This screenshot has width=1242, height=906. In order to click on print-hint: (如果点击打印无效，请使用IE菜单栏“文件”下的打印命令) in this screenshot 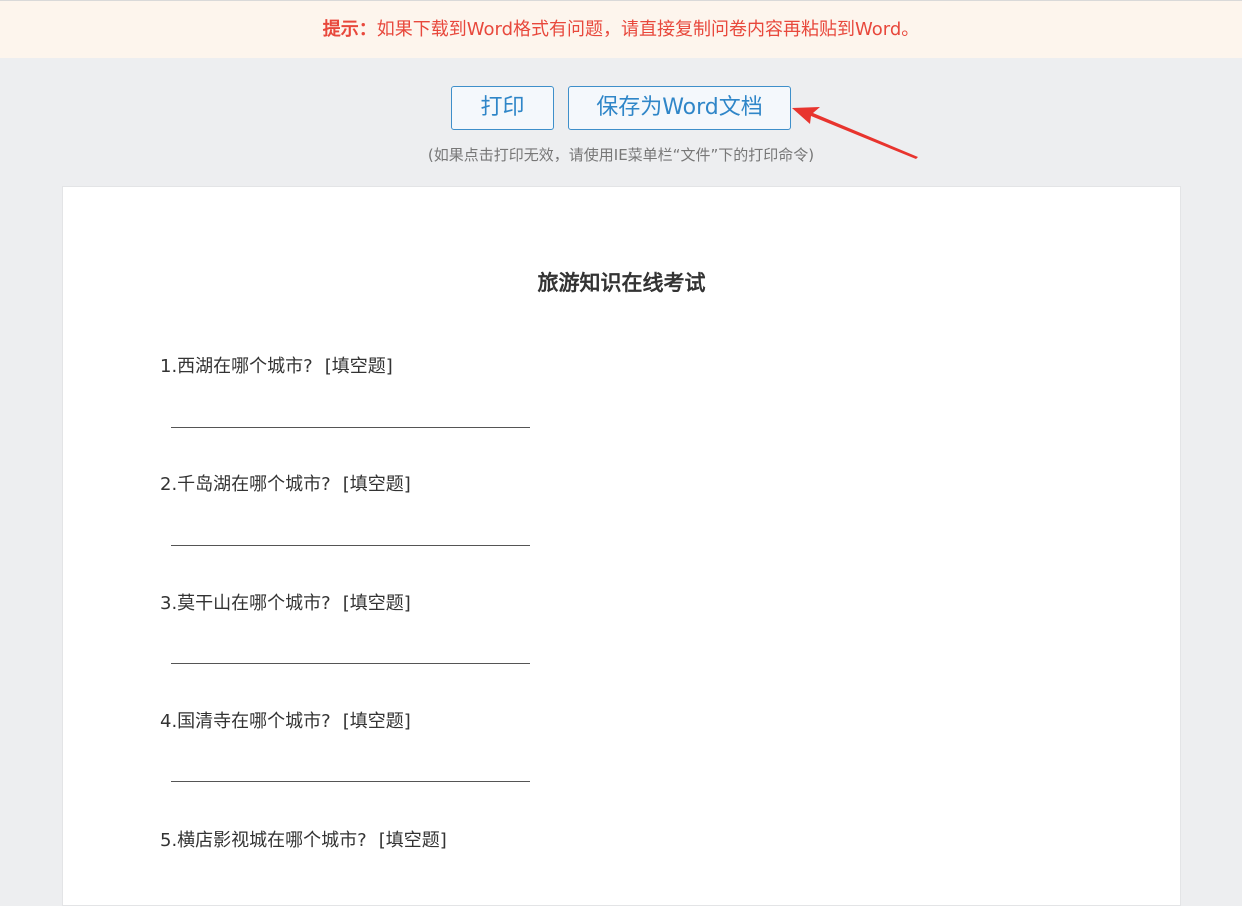, I will do `click(621, 155)`.